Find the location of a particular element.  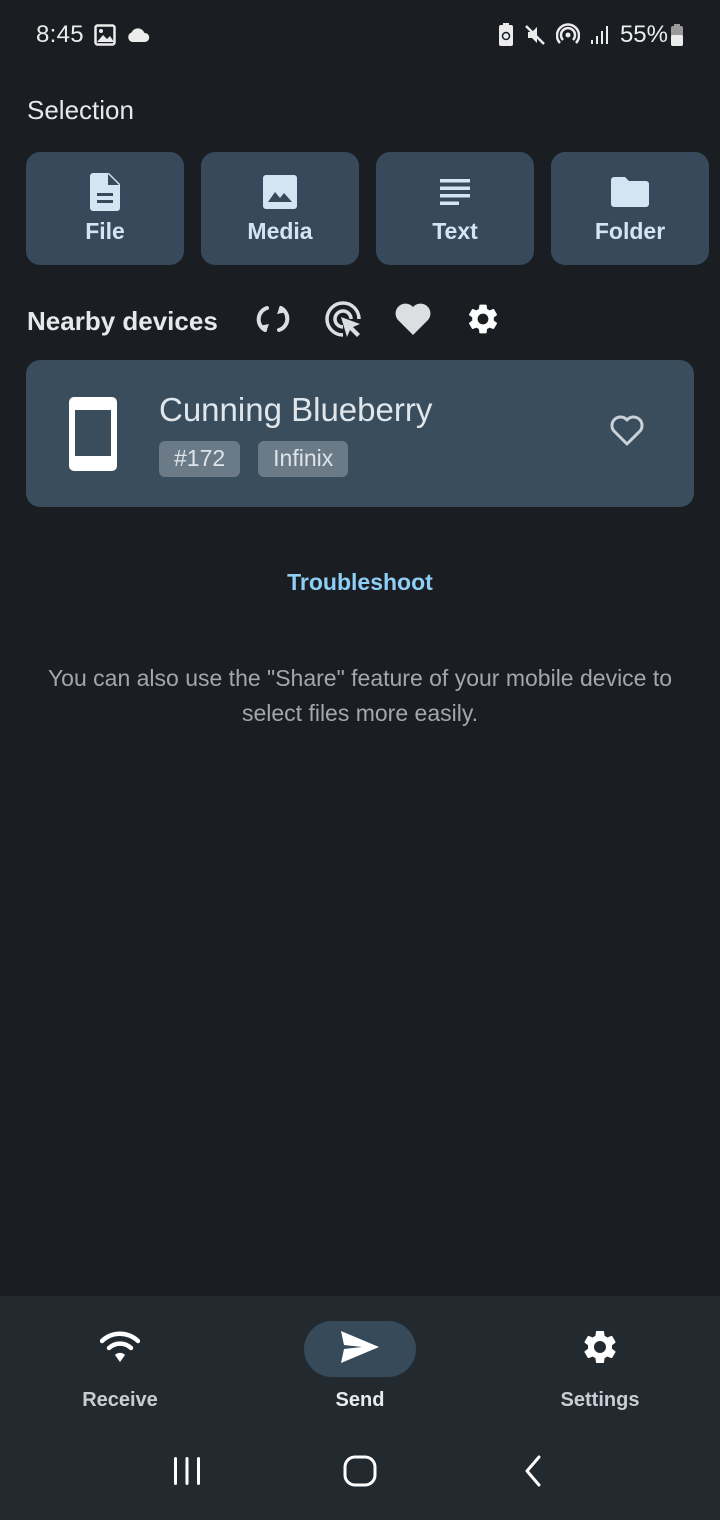

file-tile: File is located at coordinates (105, 208).